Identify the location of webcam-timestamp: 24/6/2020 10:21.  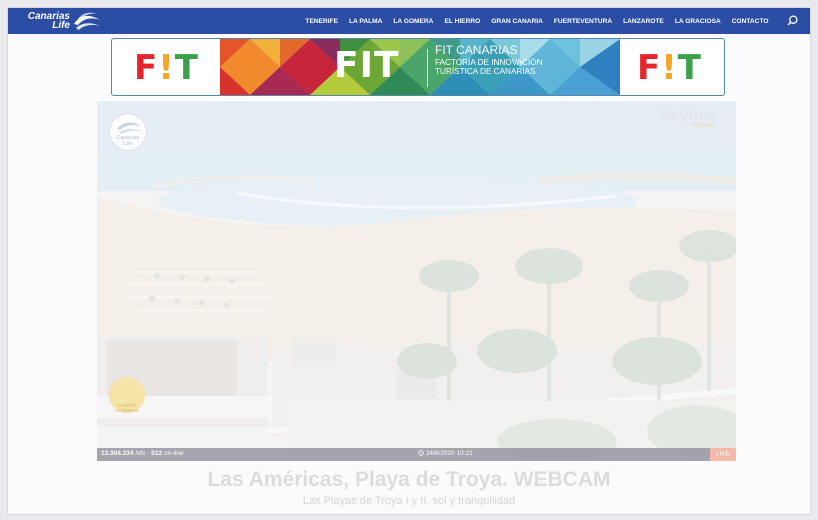
(445, 453).